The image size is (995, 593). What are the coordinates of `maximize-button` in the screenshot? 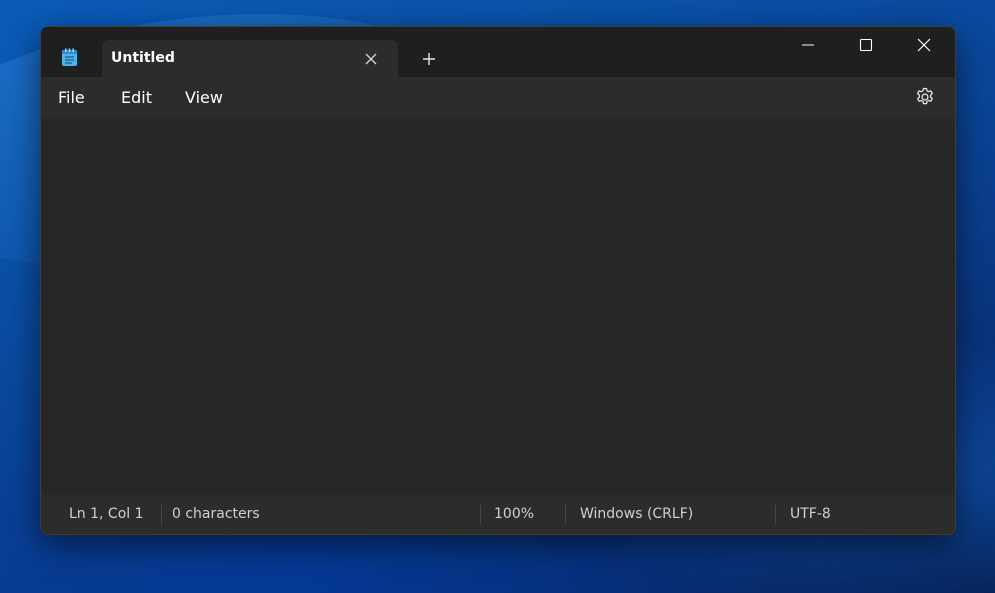 It's located at (866, 45).